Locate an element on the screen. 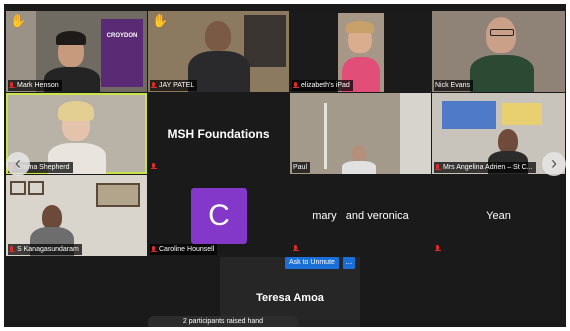 The height and width of the screenshot is (331, 570). avatar-tile-caroline-hounsell: C Caroline Hounsell is located at coordinates (218, 215).